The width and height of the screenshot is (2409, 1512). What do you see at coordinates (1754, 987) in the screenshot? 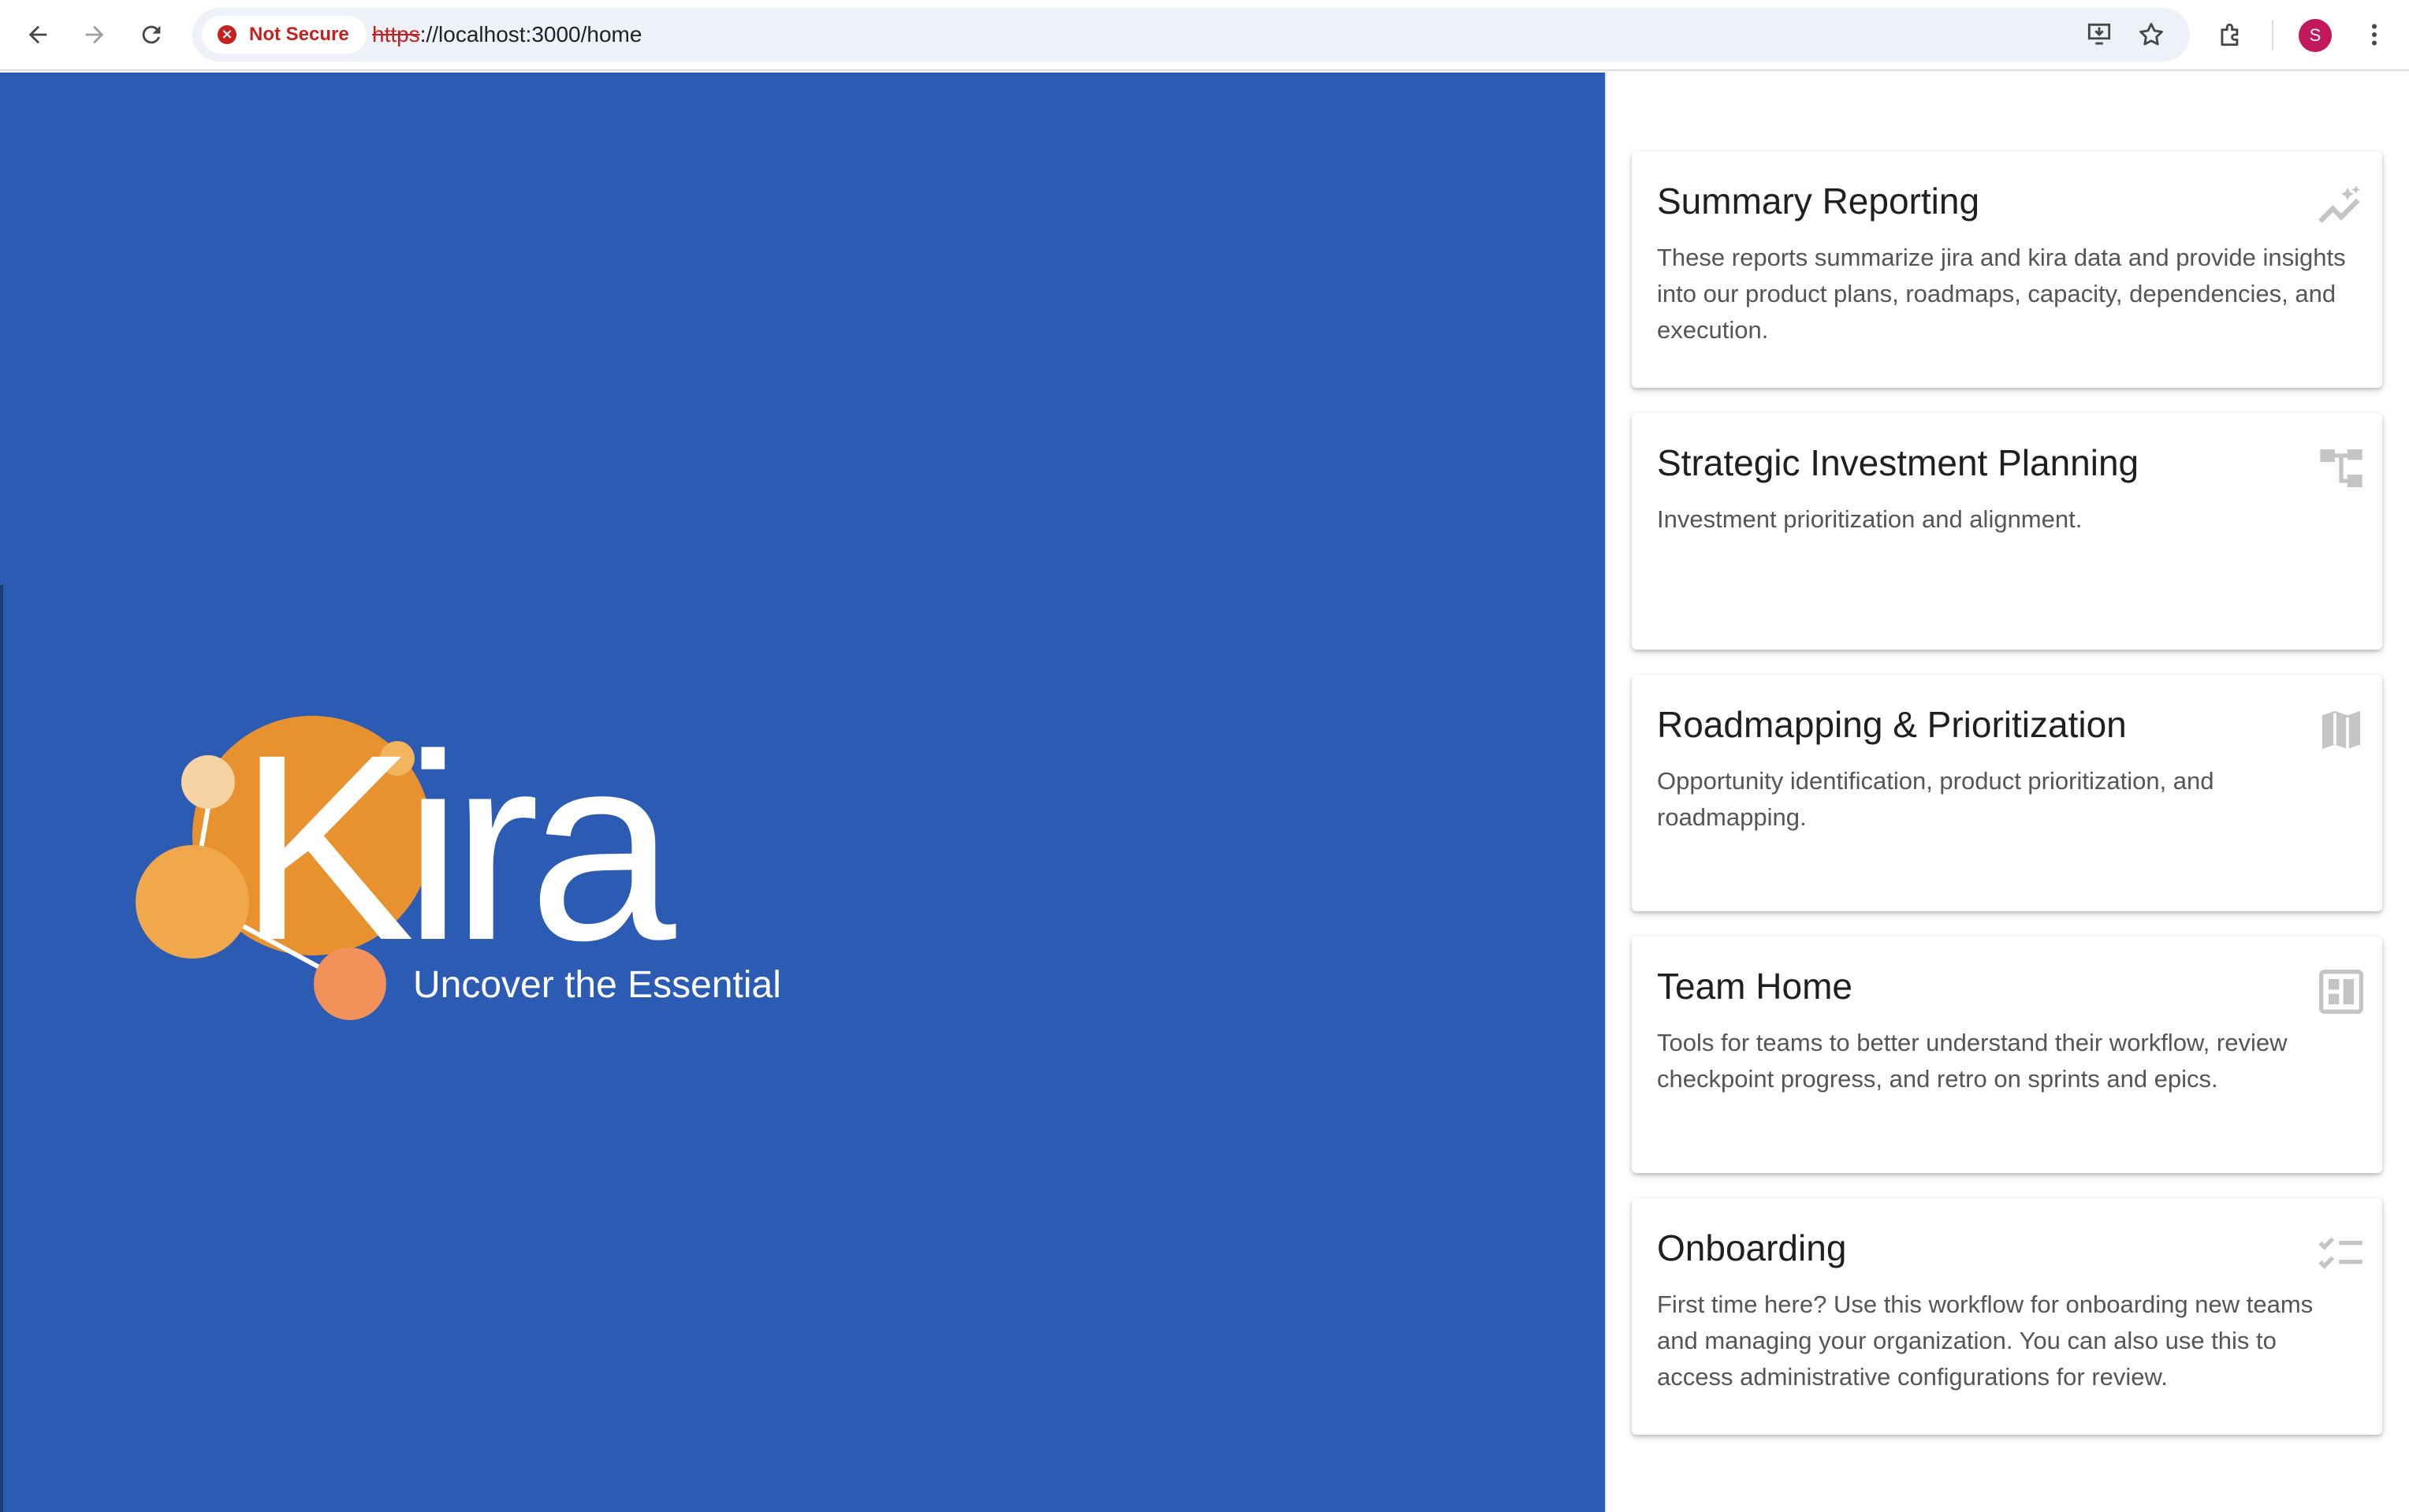
I see `card-title: Team Home` at bounding box center [1754, 987].